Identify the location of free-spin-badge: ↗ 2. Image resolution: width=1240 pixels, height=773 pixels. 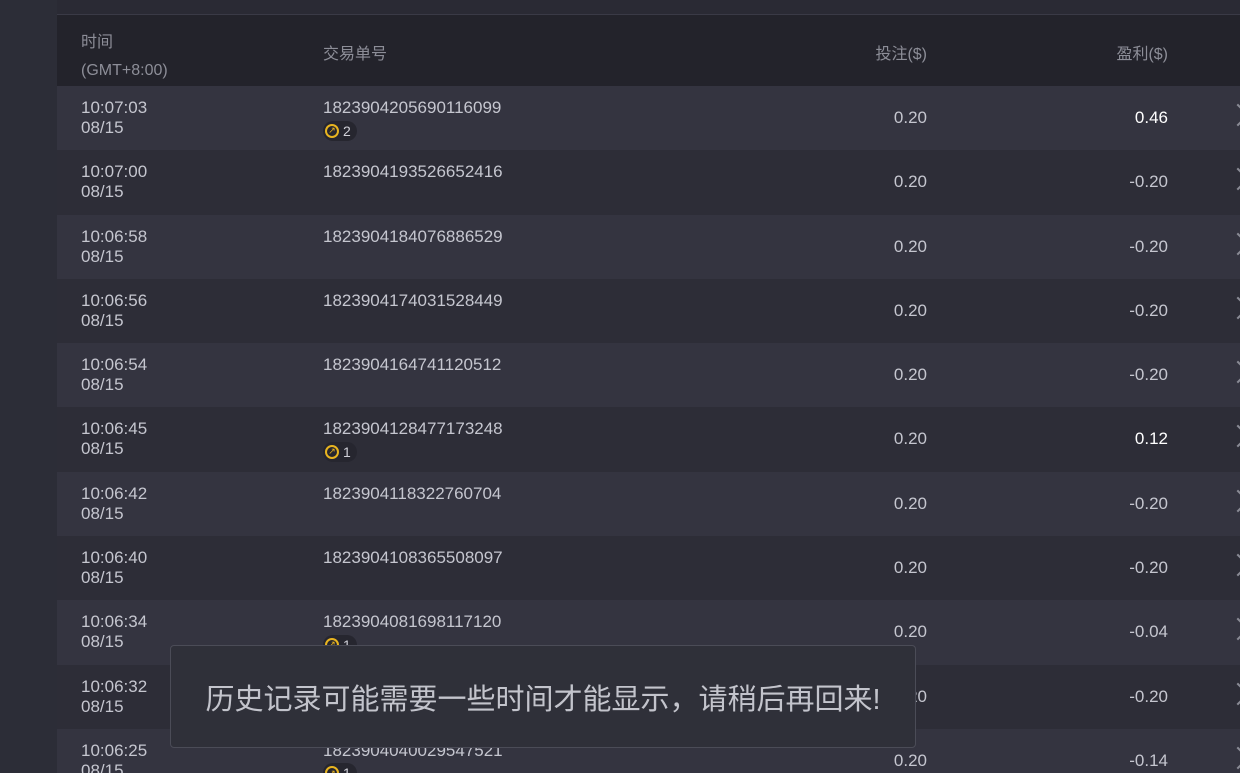
(340, 130).